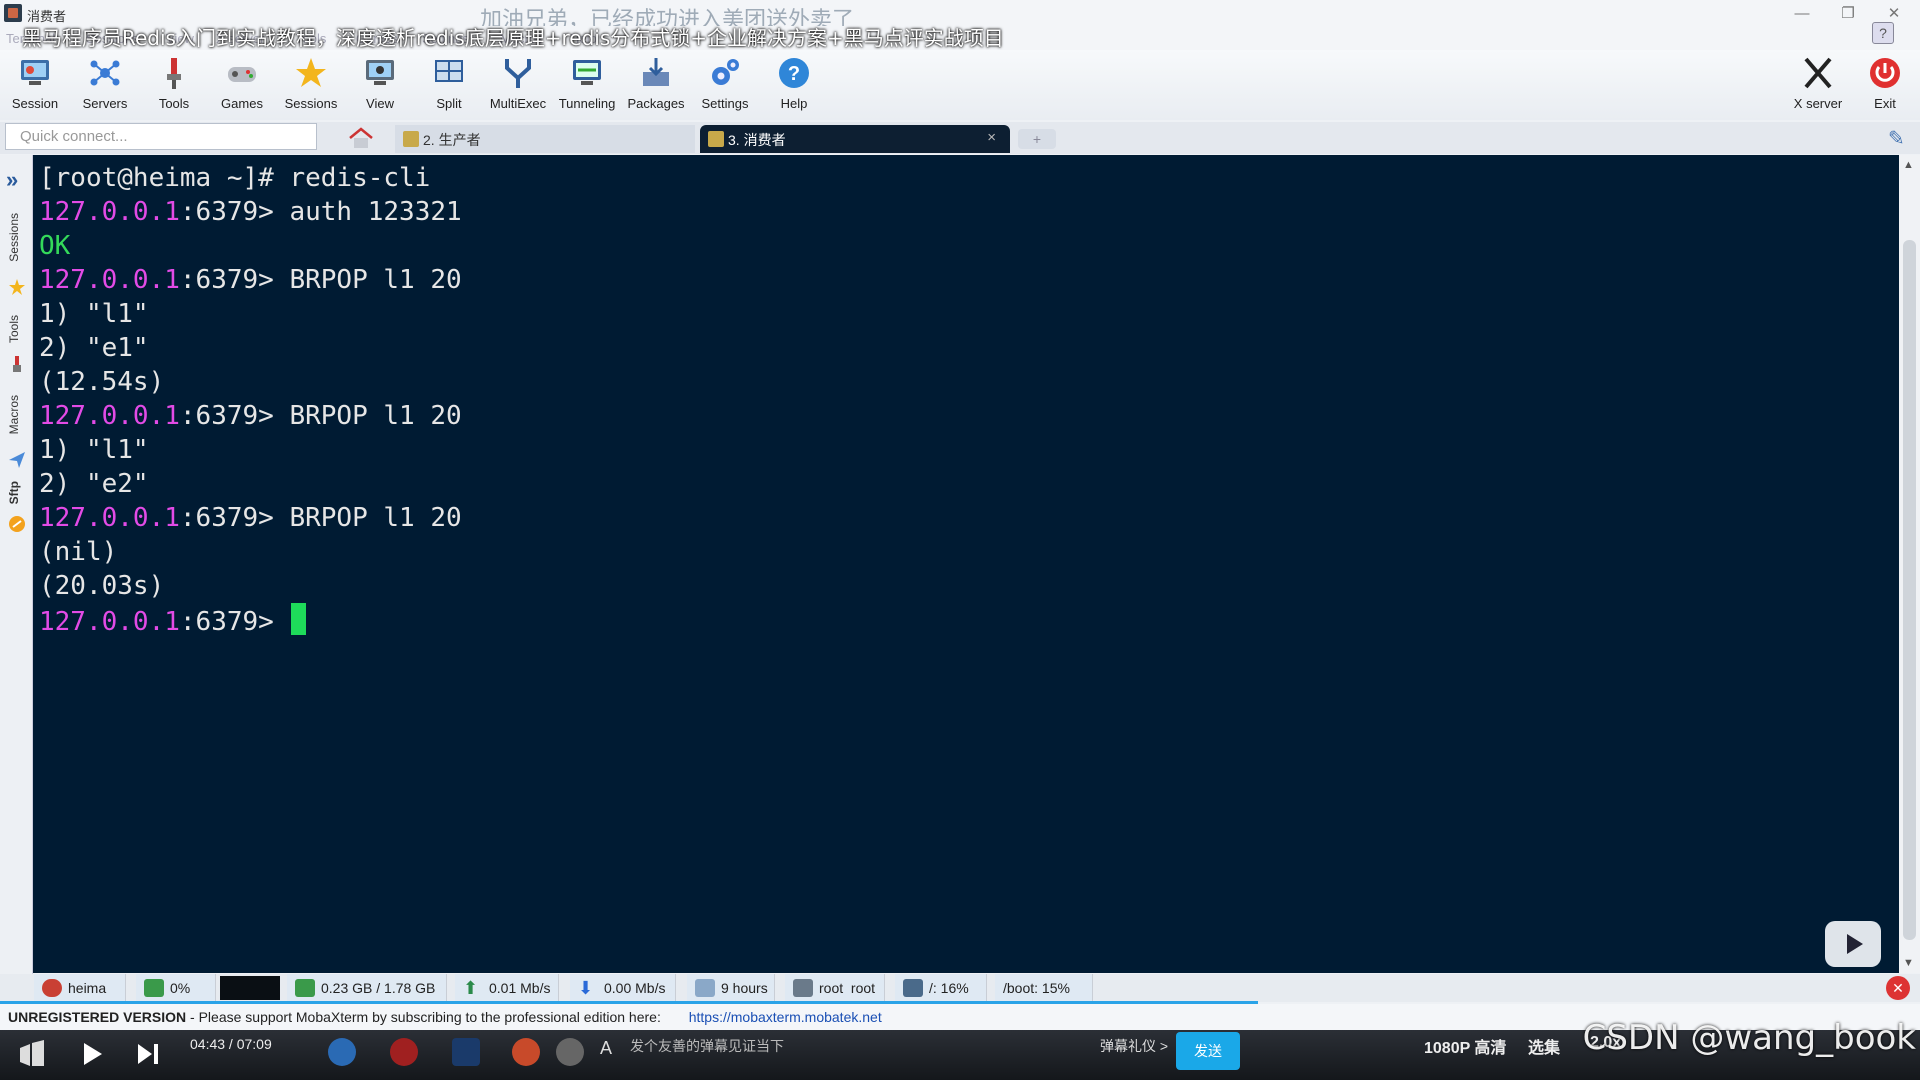 The image size is (1920, 1080). What do you see at coordinates (242, 87) in the screenshot?
I see `games-button: Games` at bounding box center [242, 87].